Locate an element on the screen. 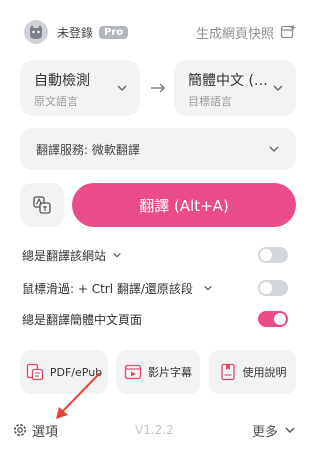  translation-service-select: 翻譯服務: 微軟翻譯 is located at coordinates (158, 149).